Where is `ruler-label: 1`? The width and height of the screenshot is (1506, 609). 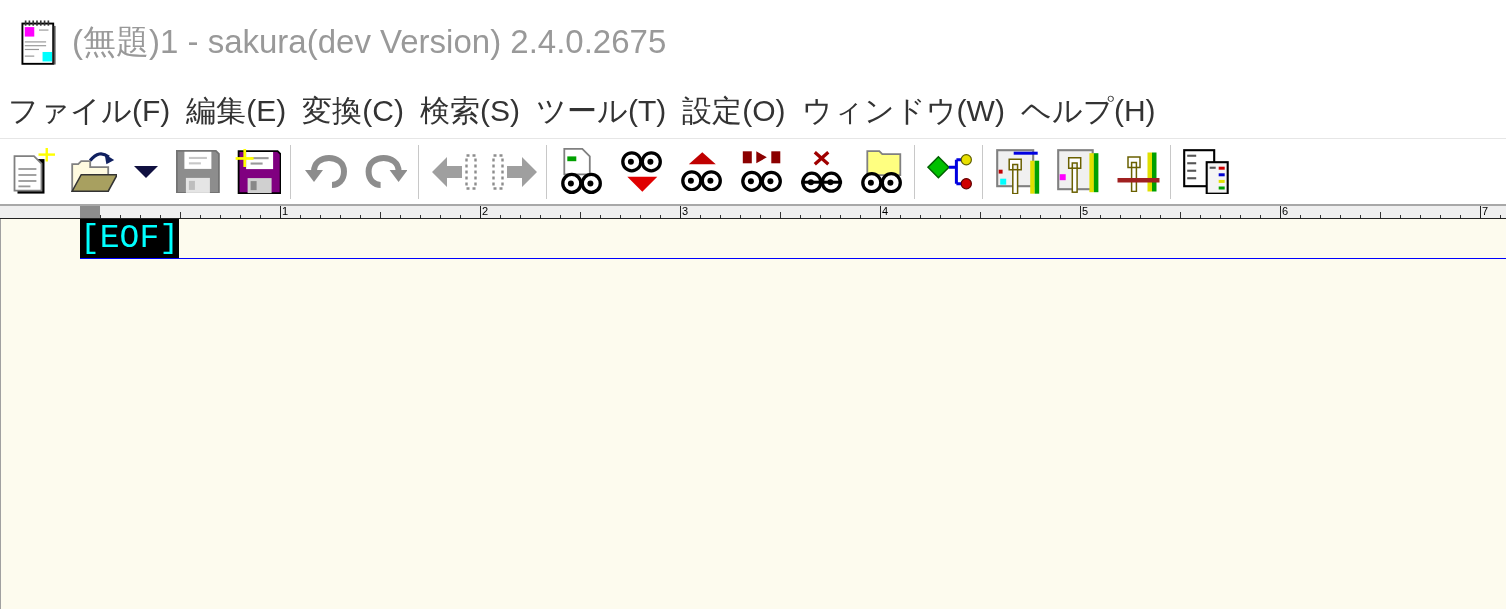 ruler-label: 1 is located at coordinates (285, 211).